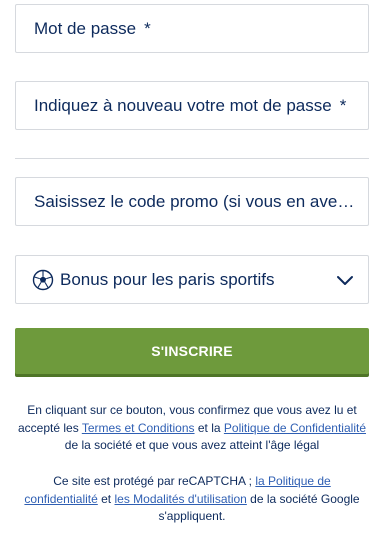 This screenshot has width=385, height=538. I want to click on section-divider, so click(192, 158).